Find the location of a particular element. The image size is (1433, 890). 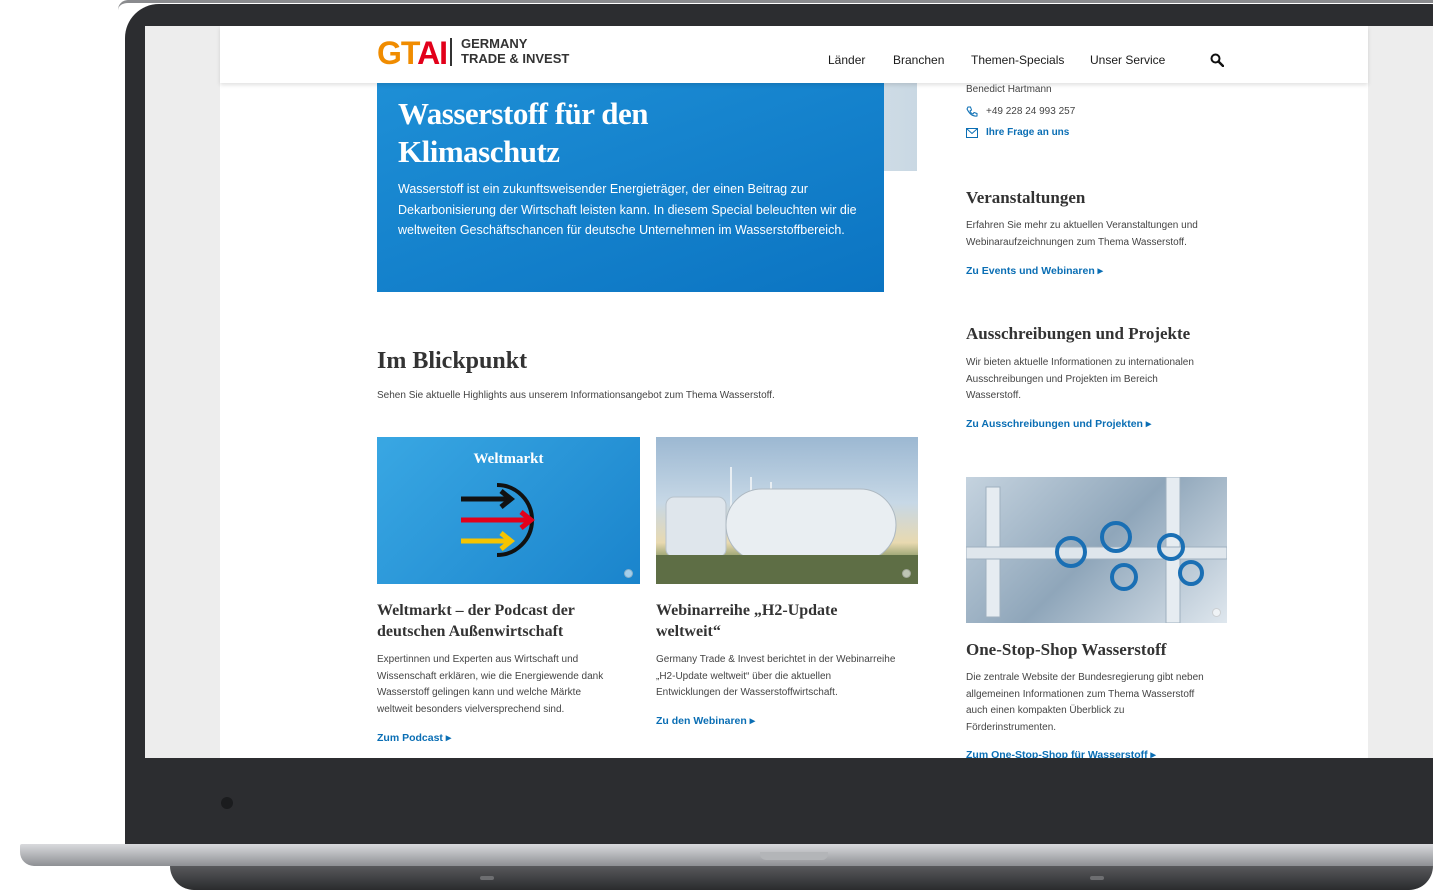

contact-name: Benedict Hartmann is located at coordinates (1009, 89).